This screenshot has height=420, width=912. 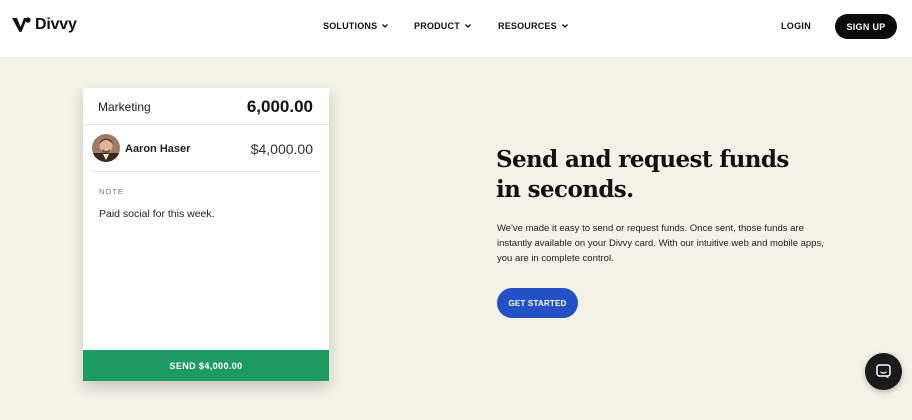 What do you see at coordinates (350, 26) in the screenshot?
I see `nav-solutions-label: SOLUTIONS` at bounding box center [350, 26].